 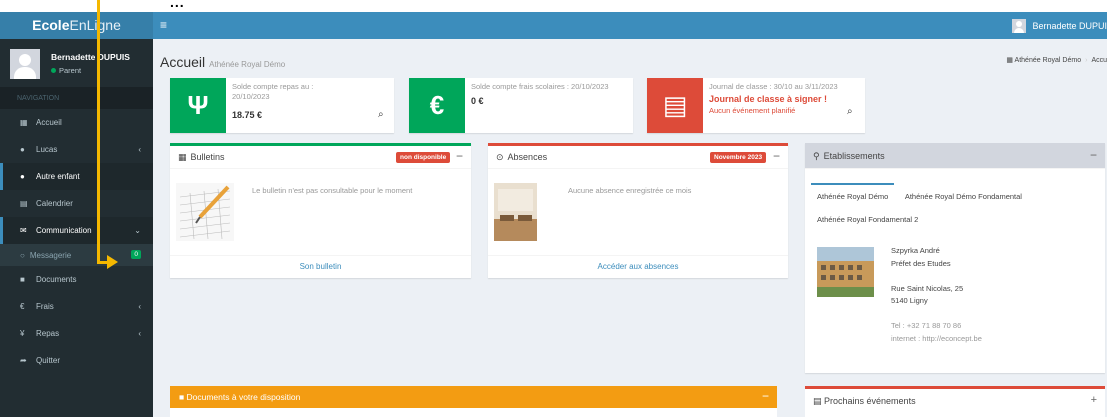 What do you see at coordinates (936, 338) in the screenshot?
I see `contact-web: internet : http://econcept.be` at bounding box center [936, 338].